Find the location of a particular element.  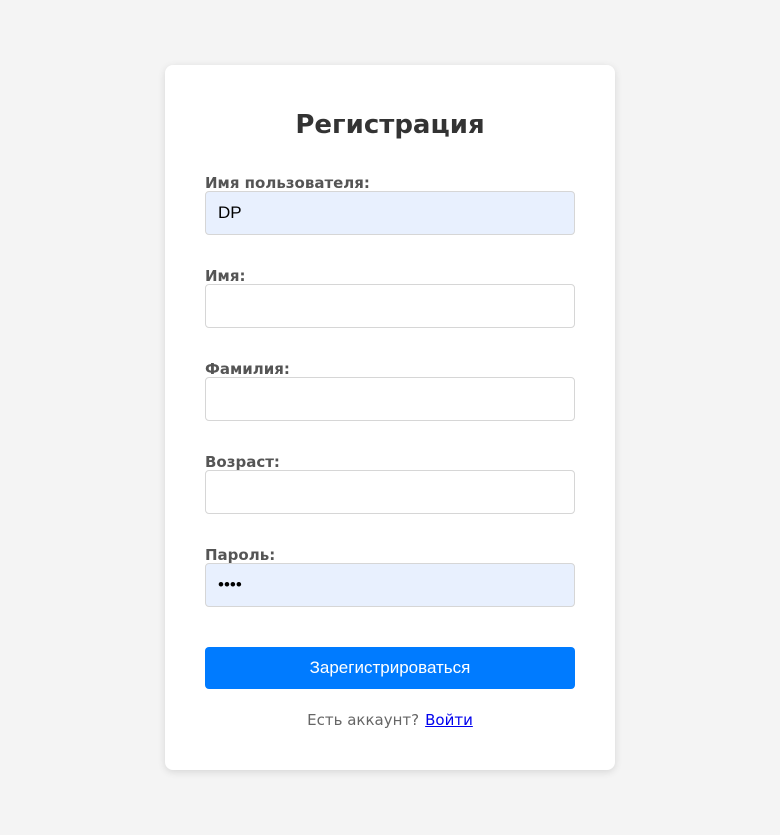

username-field-group: Имя пользователя: is located at coordinates (390, 204).